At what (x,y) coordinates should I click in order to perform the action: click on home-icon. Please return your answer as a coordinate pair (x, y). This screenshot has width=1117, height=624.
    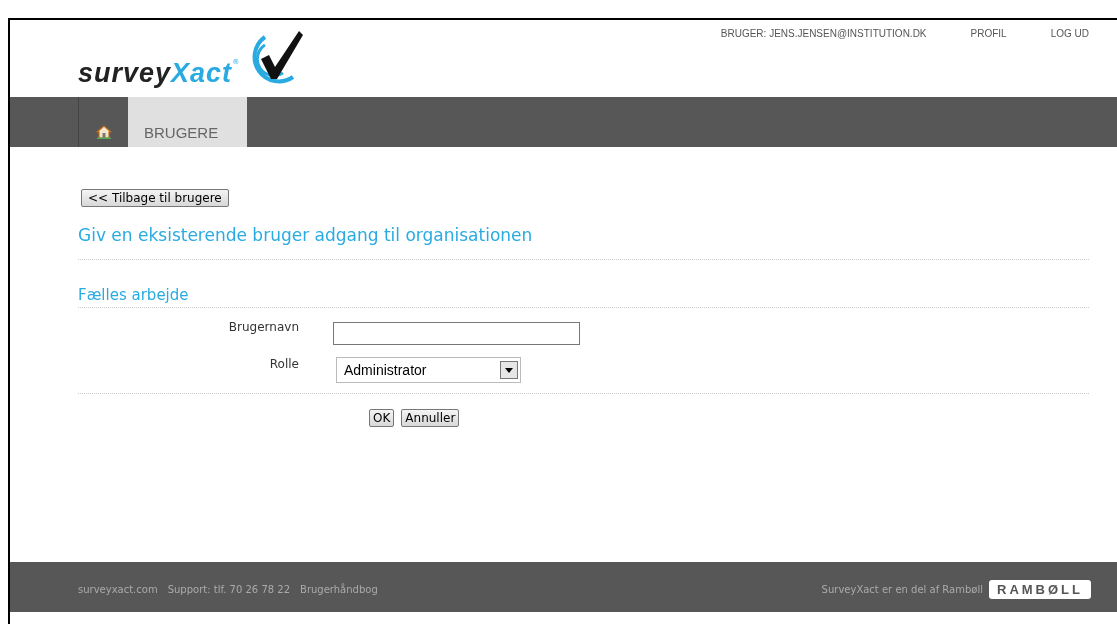
    Looking at the image, I should click on (103, 132).